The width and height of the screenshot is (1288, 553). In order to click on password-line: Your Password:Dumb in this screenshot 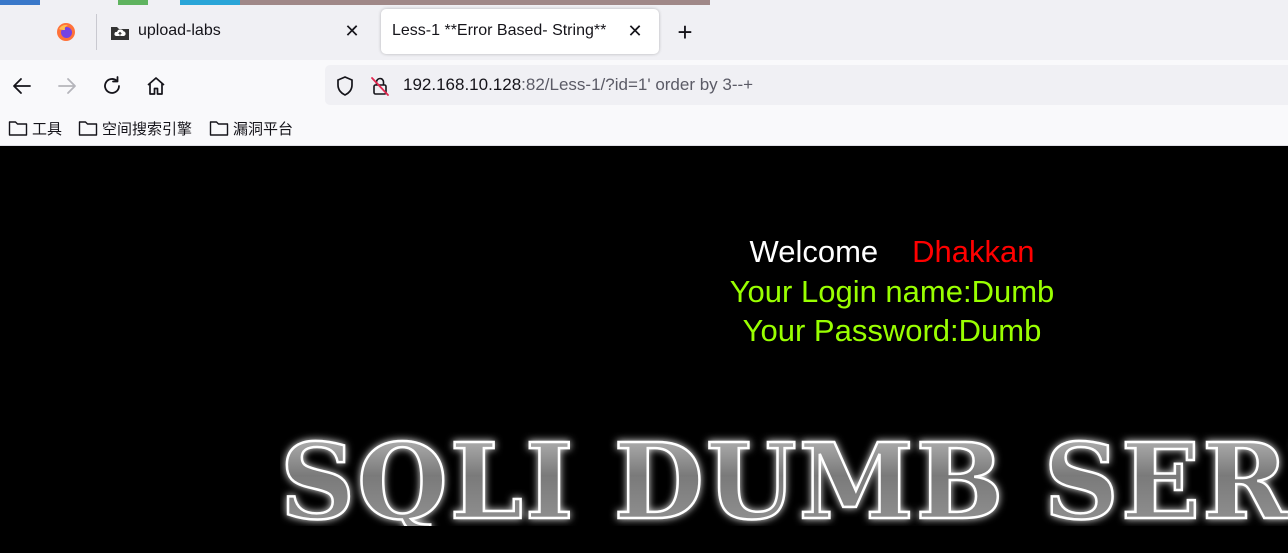, I will do `click(892, 330)`.